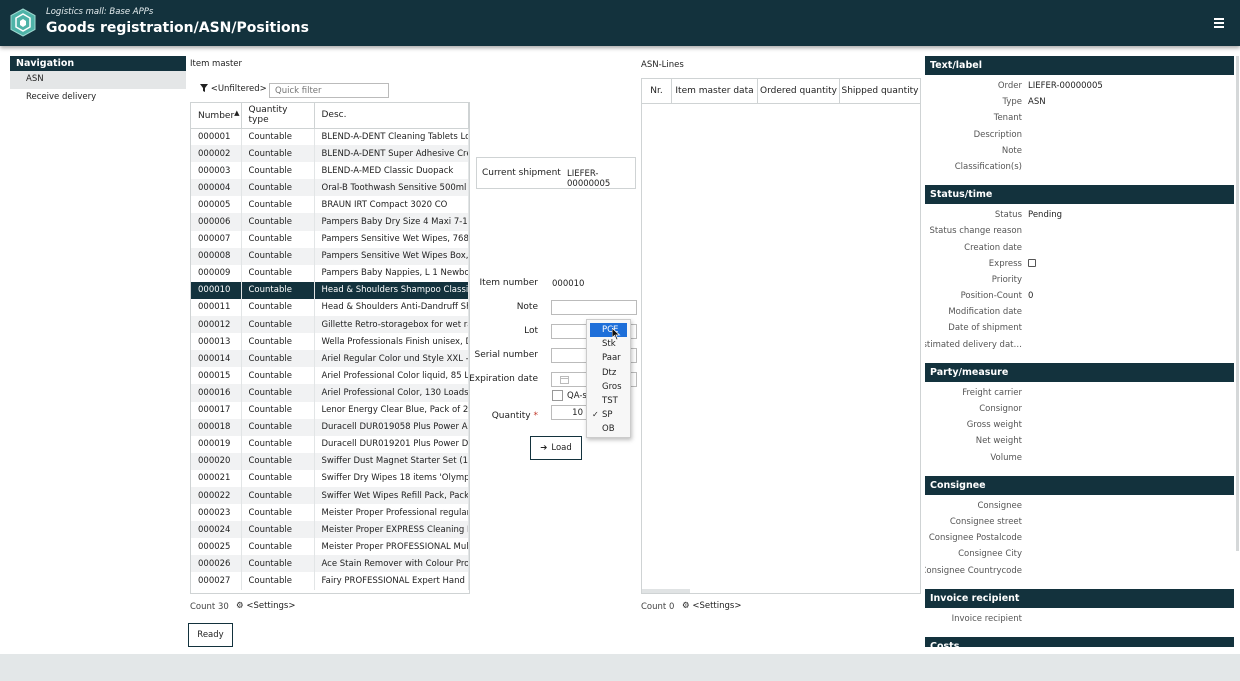  I want to click on quick-filter-input, so click(329, 90).